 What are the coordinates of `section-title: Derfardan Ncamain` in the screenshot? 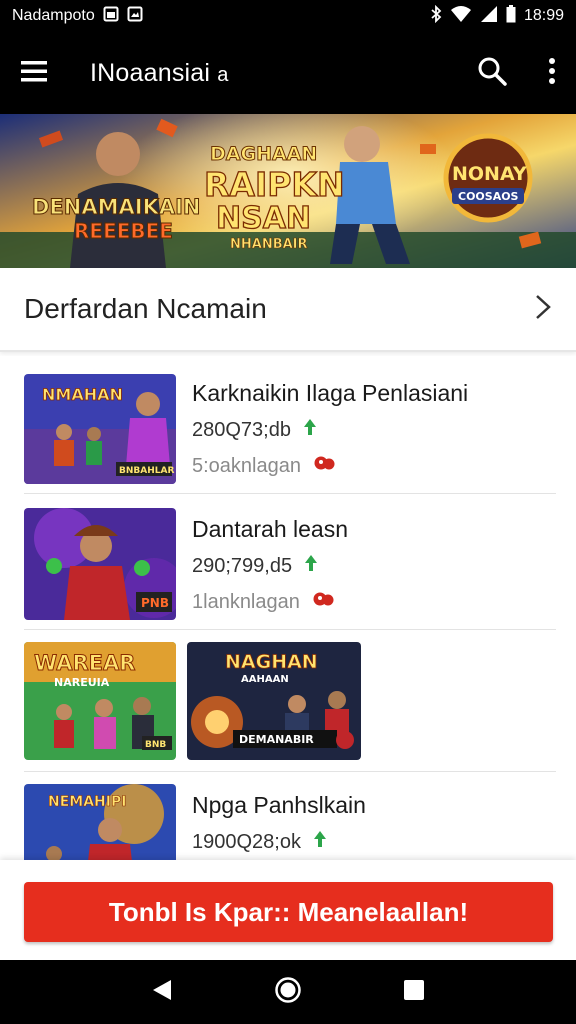 It's located at (145, 308).